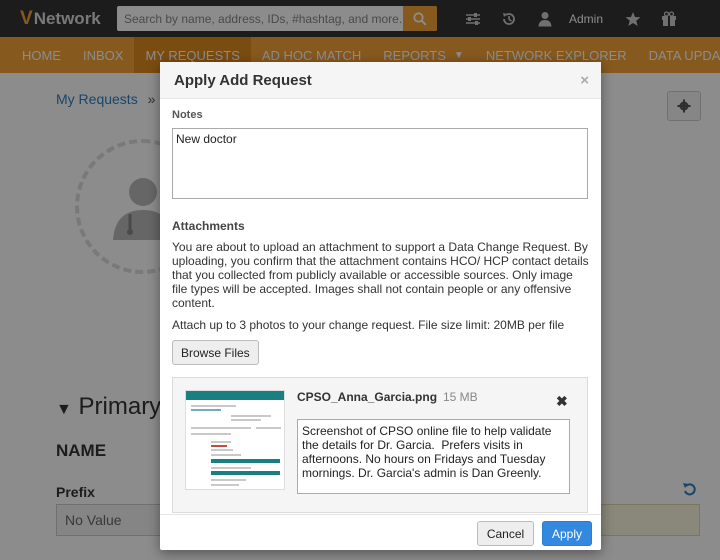 The height and width of the screenshot is (560, 720). What do you see at coordinates (380, 80) in the screenshot?
I see `modal-header: Apply Add Request ×` at bounding box center [380, 80].